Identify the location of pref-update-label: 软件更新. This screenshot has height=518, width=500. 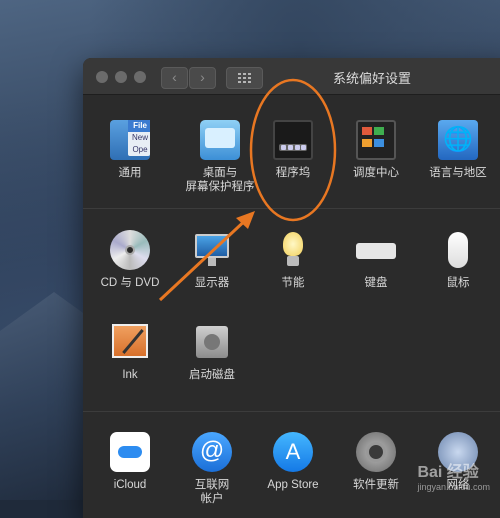
(376, 485).